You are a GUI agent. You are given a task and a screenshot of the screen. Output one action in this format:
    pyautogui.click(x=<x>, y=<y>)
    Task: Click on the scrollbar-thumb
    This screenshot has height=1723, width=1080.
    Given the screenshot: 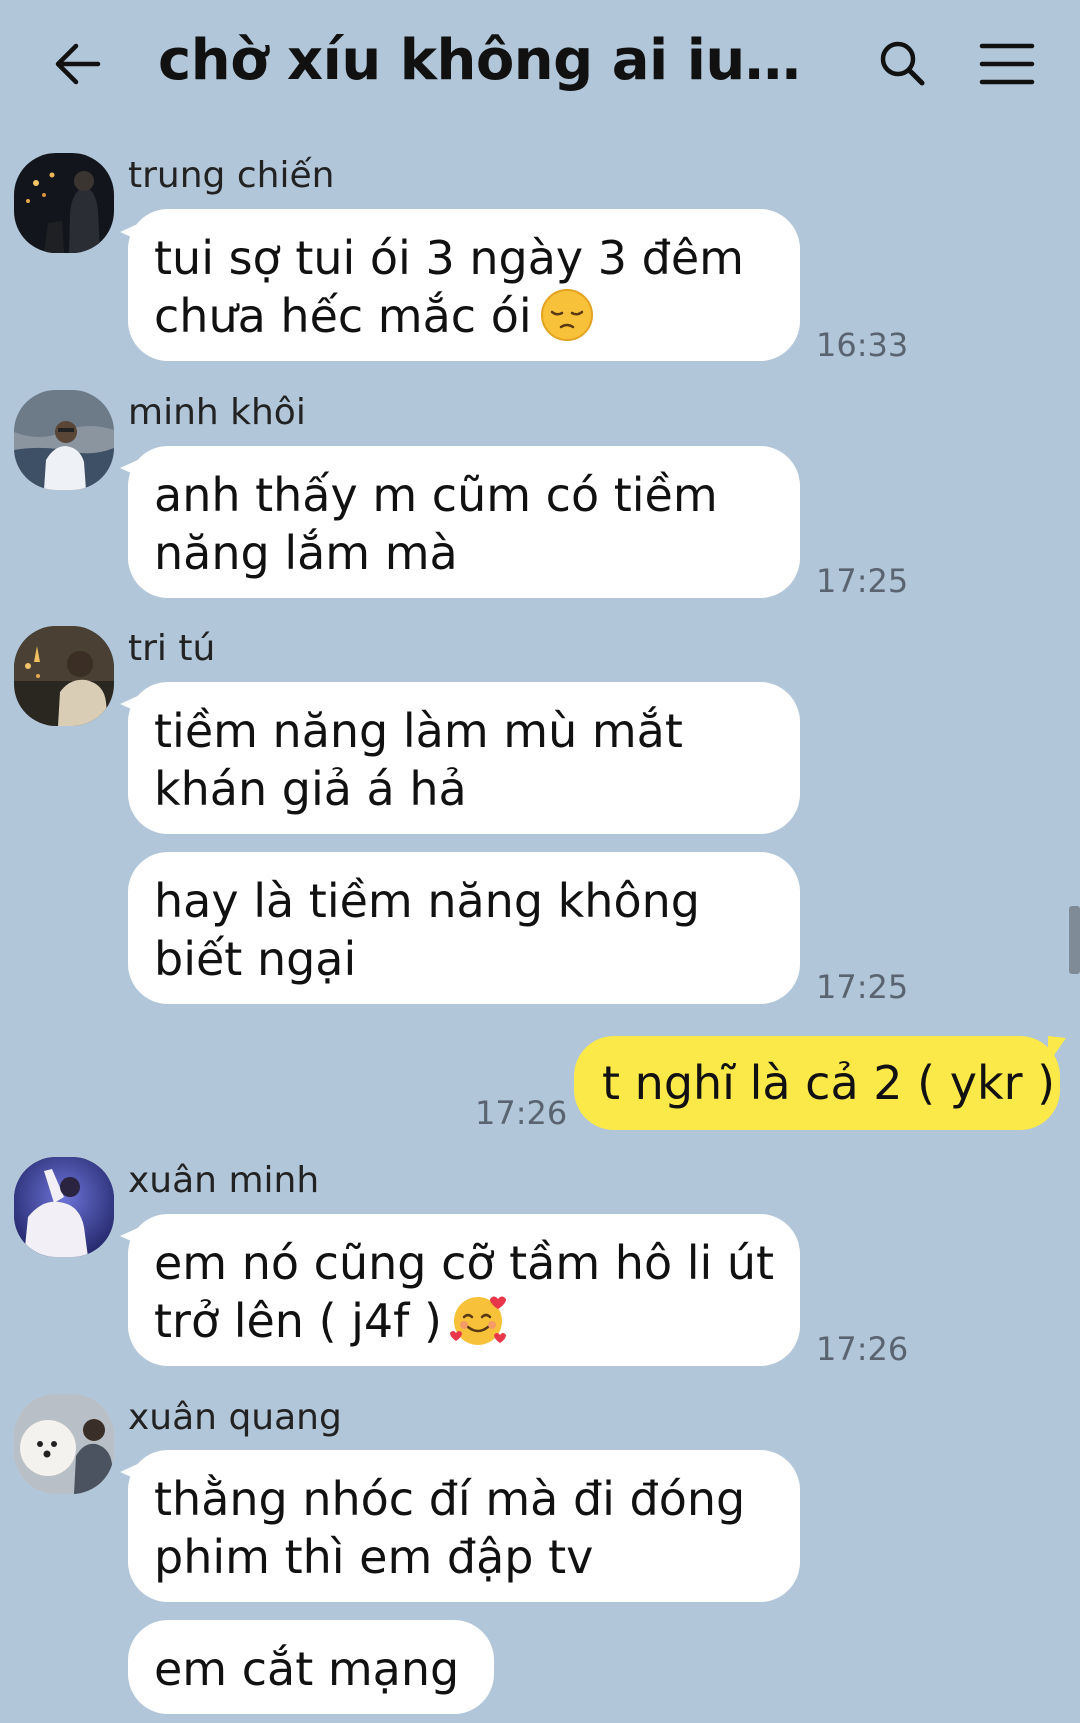 What is the action you would take?
    pyautogui.click(x=1074, y=940)
    